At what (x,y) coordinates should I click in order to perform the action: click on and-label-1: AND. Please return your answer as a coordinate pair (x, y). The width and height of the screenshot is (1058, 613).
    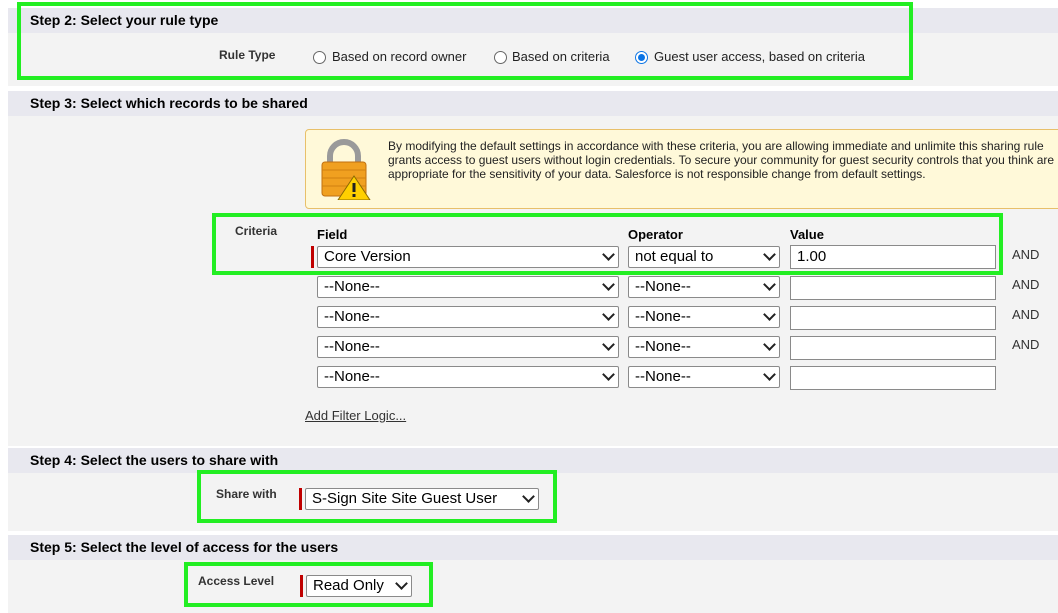
    Looking at the image, I should click on (1026, 254).